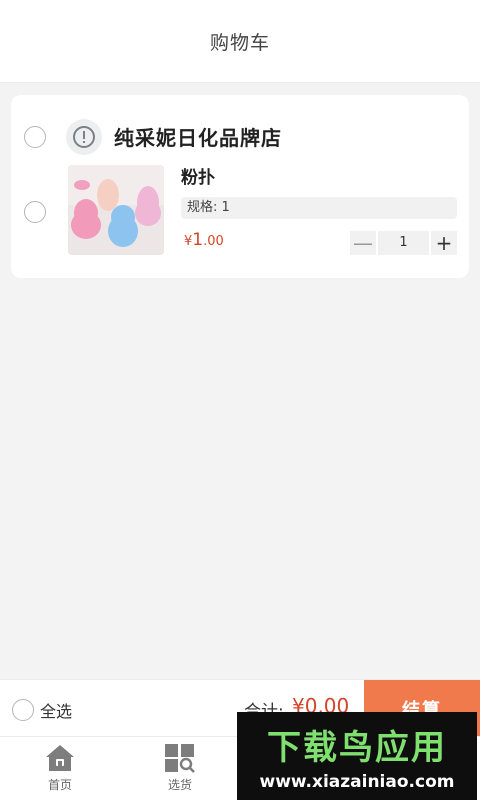 The height and width of the screenshot is (800, 480). I want to click on watermark-url: www.xiazainiao.com, so click(357, 782).